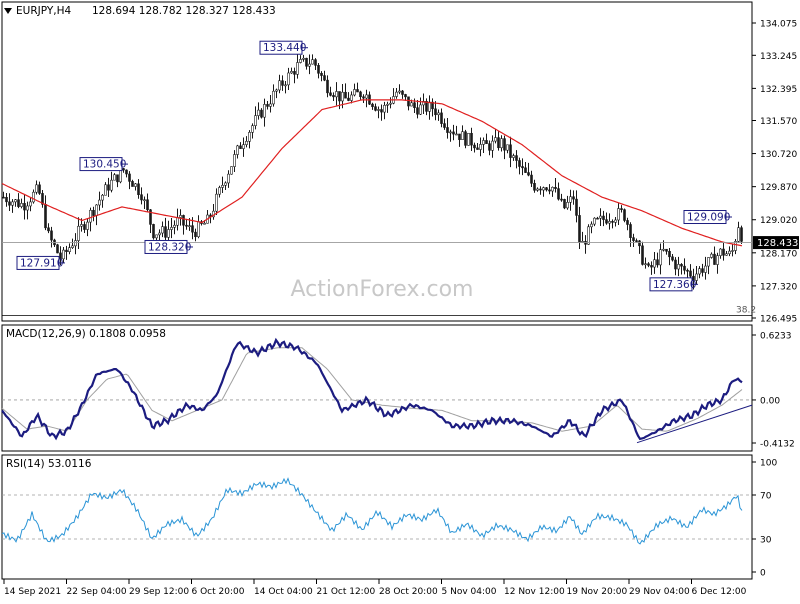 This screenshot has height=604, width=800. Describe the element at coordinates (778, 90) in the screenshot. I see `price-tick-label: 132.395` at that location.